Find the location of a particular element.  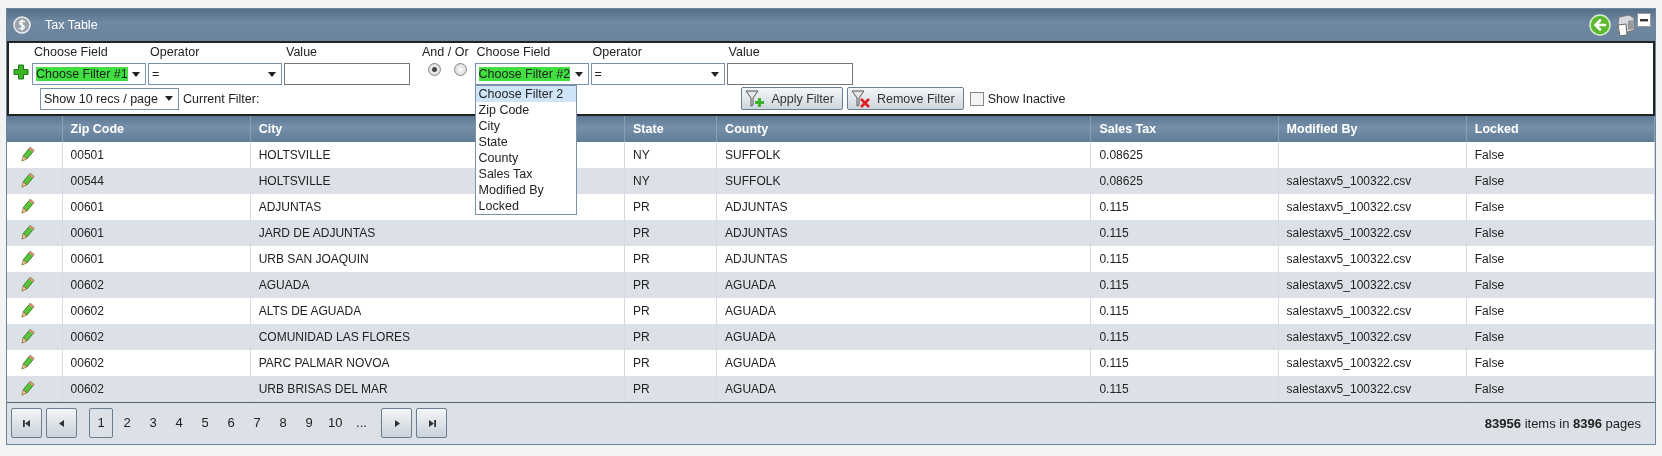

dropdown-option: City is located at coordinates (525, 126).